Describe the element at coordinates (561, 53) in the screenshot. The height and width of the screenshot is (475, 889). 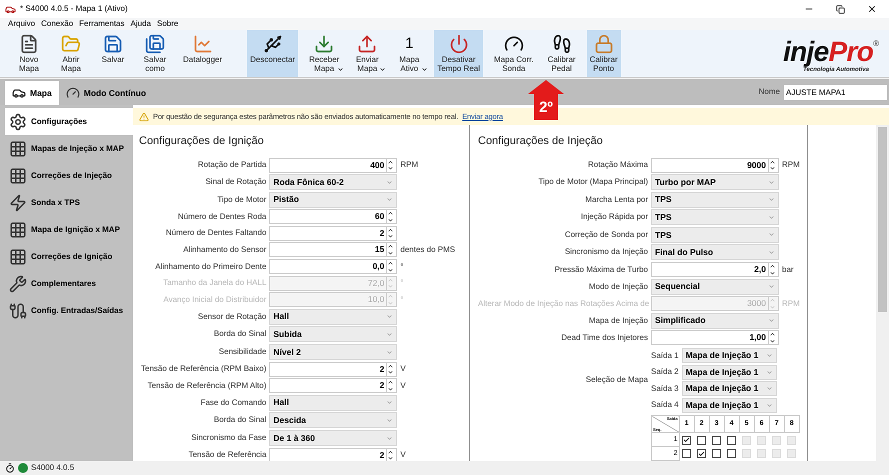
I see `toolbar-button: Calibrar Pedal` at that location.